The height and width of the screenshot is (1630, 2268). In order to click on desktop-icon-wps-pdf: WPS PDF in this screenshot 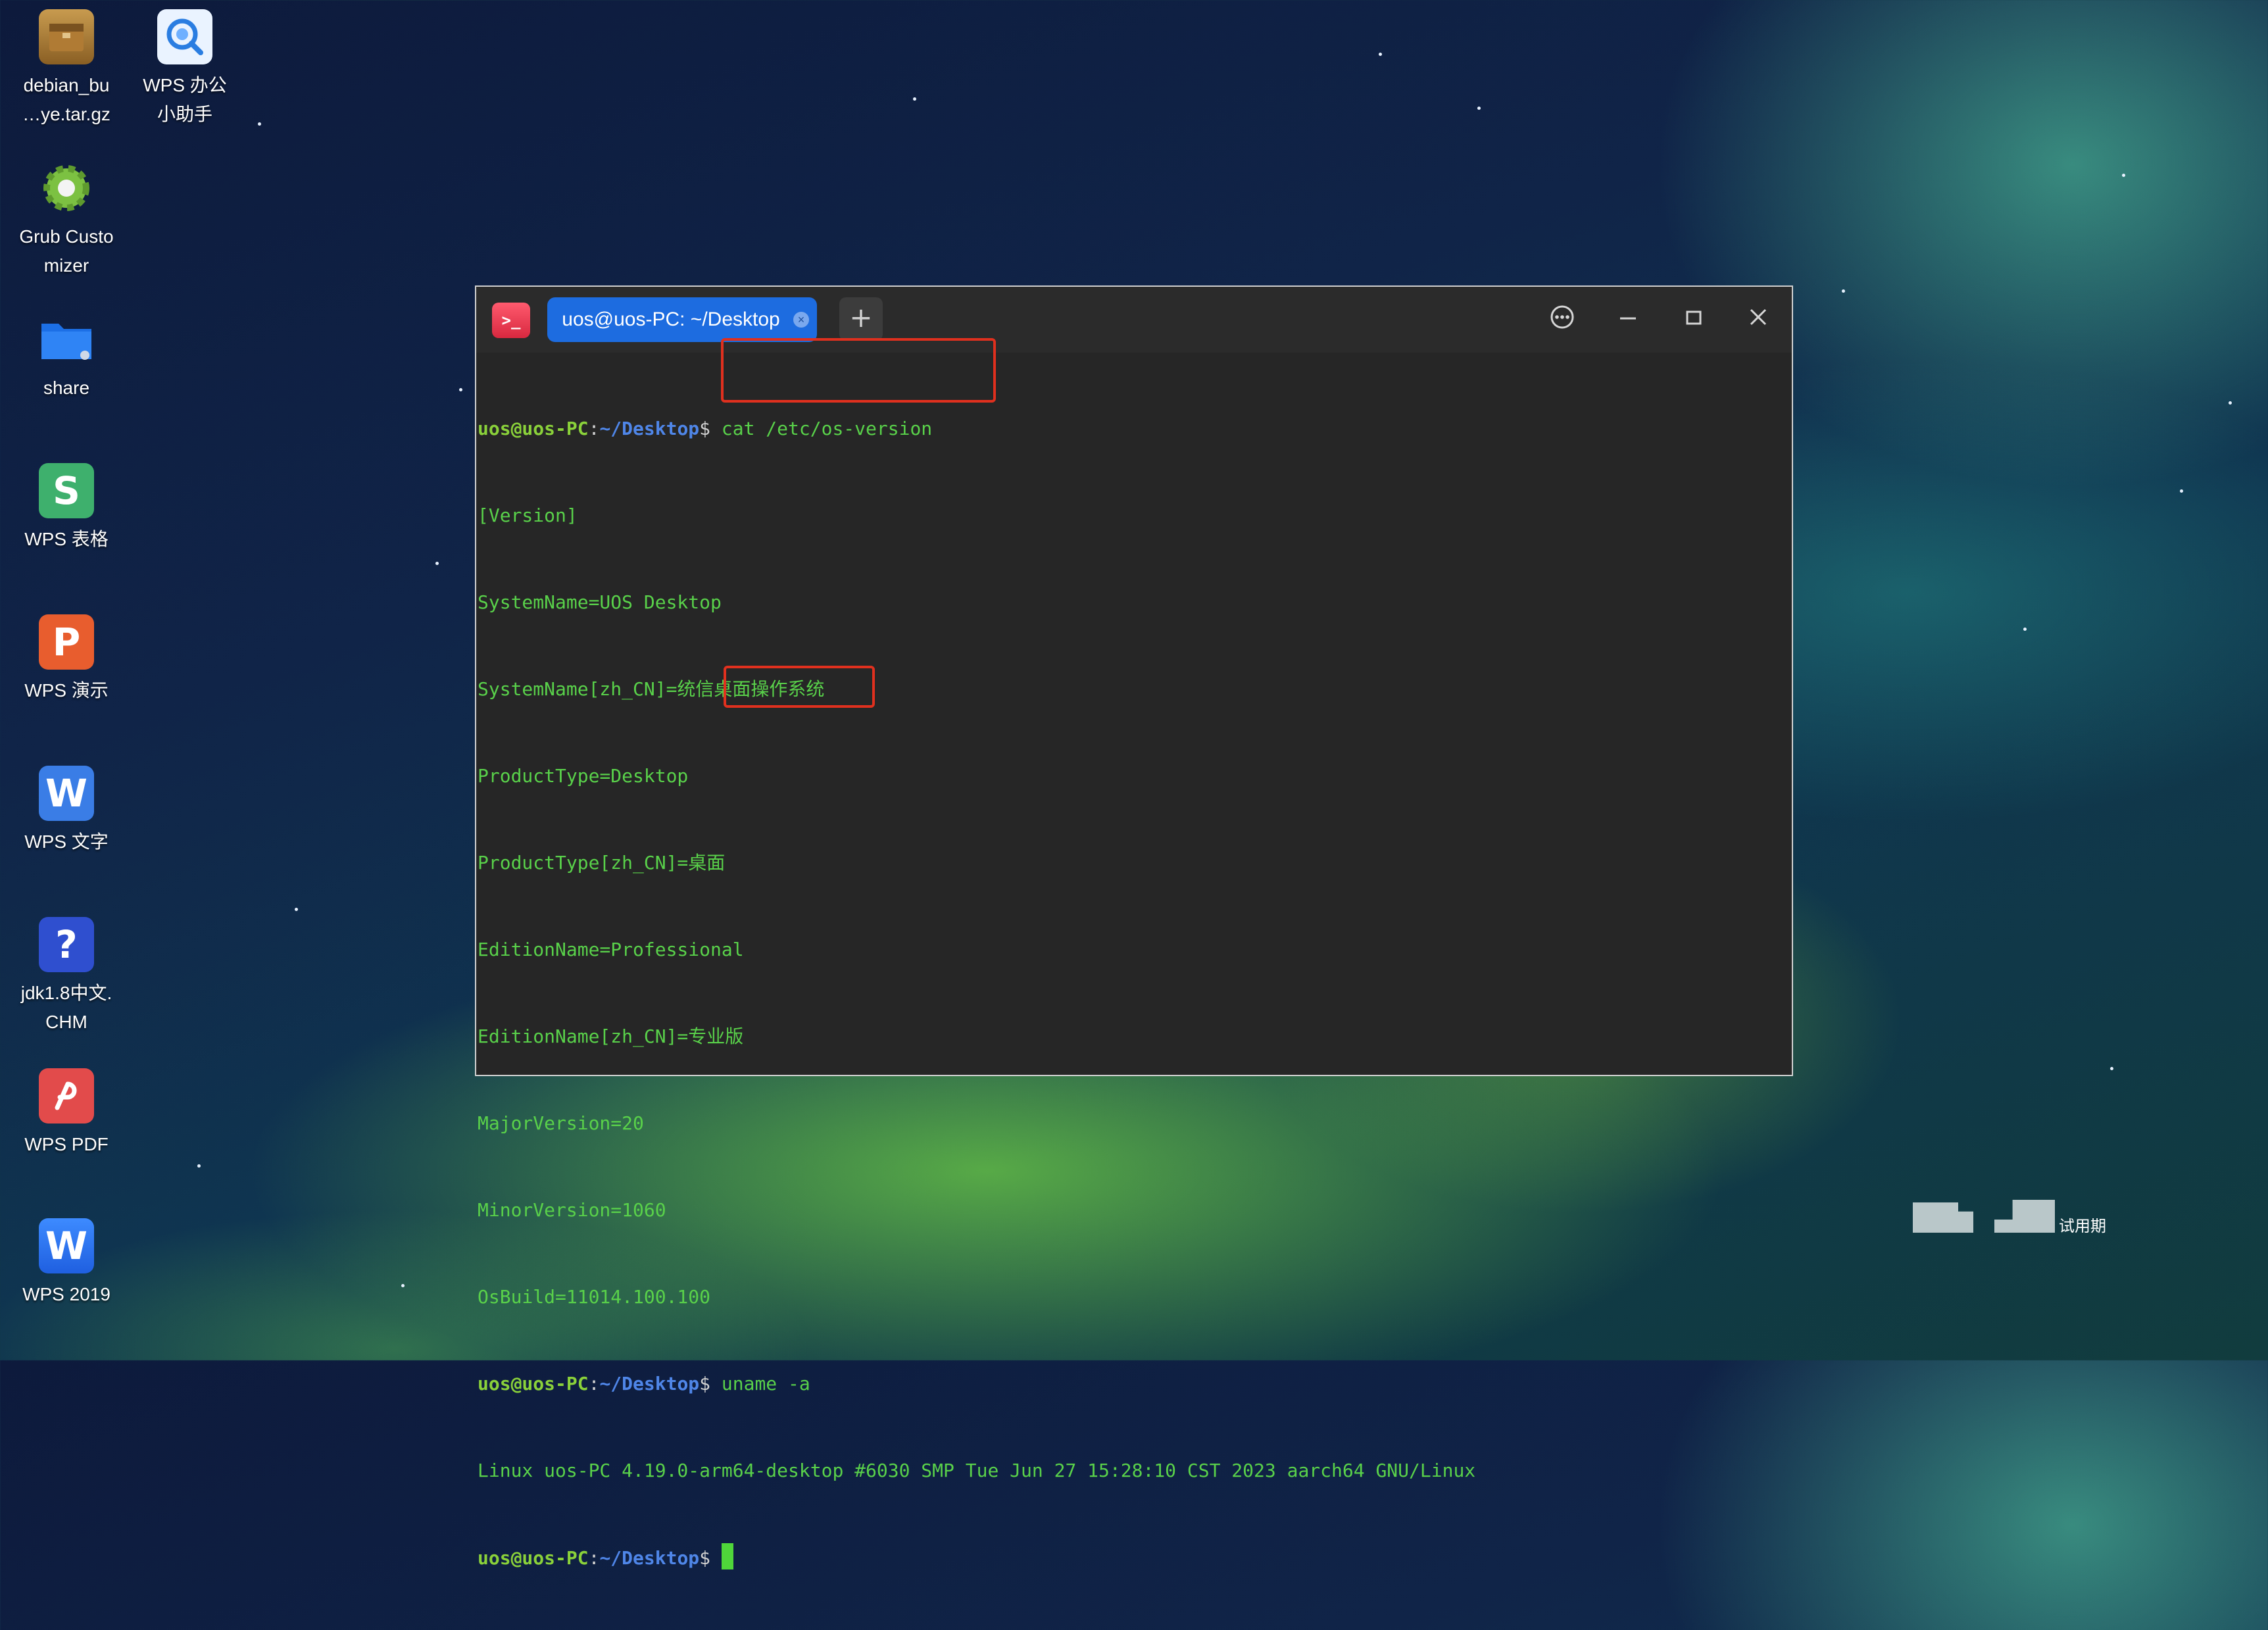, I will do `click(67, 1113)`.